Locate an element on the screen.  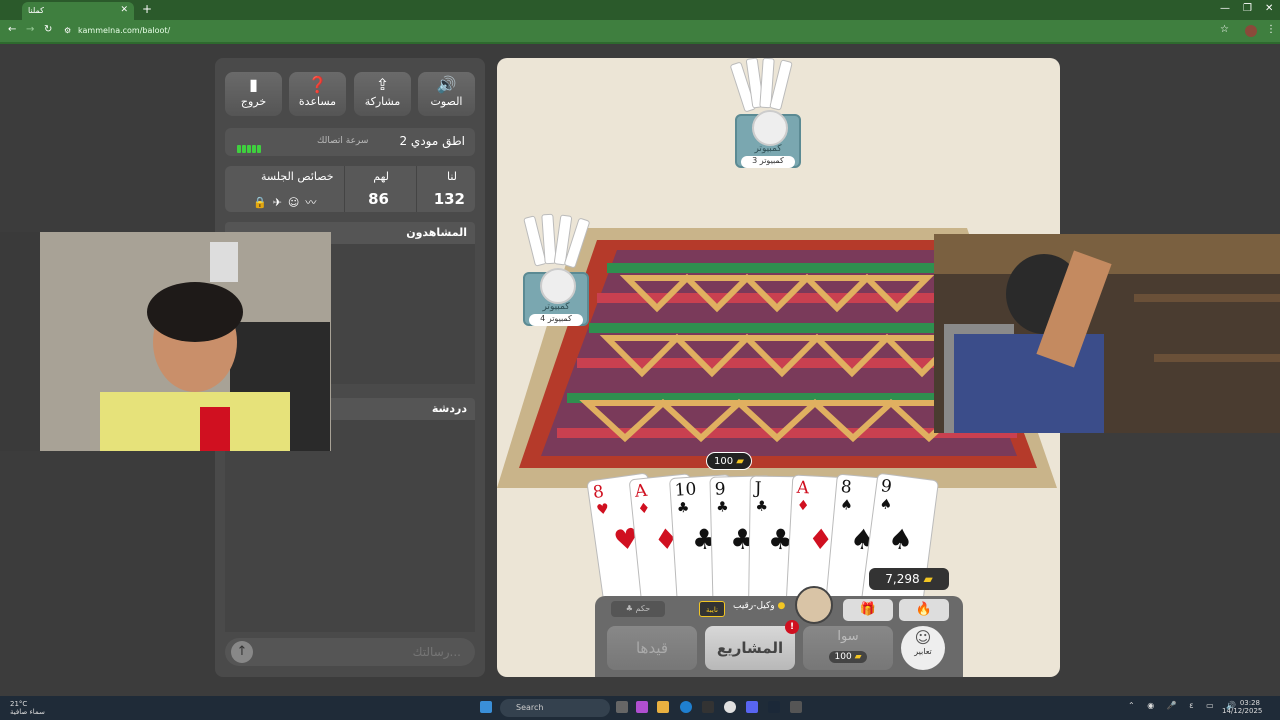
spectators-title: المشاهدون is located at coordinates (436, 232).